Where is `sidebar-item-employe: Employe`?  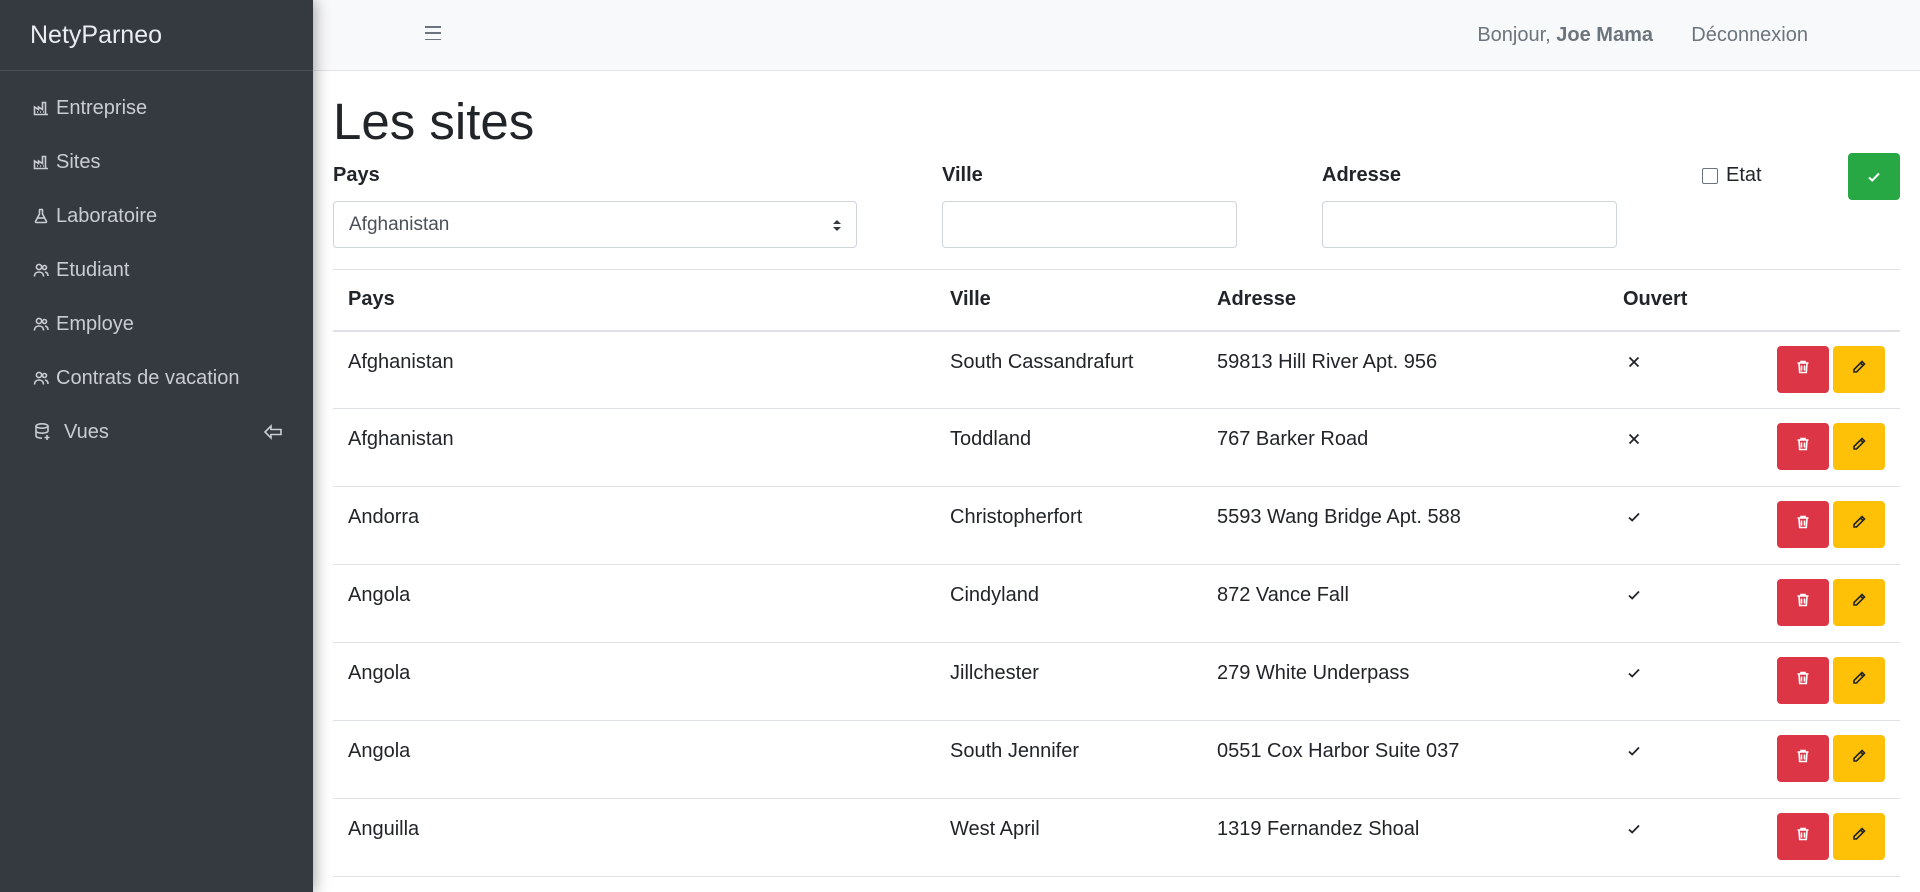
sidebar-item-employe: Employe is located at coordinates (156, 324).